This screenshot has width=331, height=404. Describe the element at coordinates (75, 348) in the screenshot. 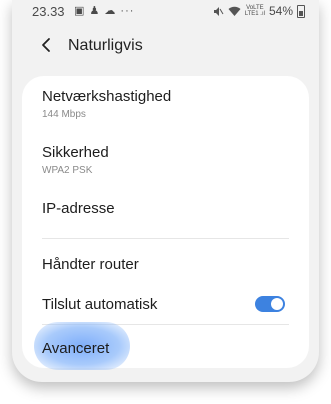

I see `advanced-label: Avanceret` at that location.